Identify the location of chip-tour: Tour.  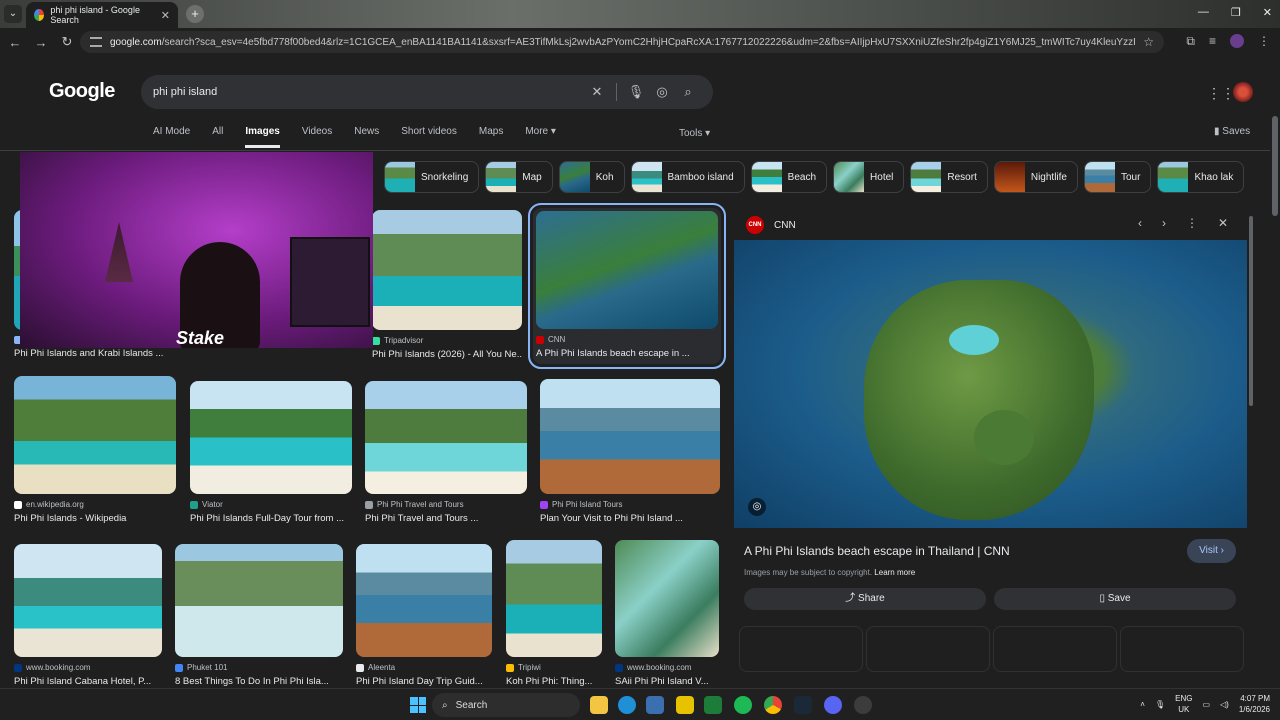
(1117, 177).